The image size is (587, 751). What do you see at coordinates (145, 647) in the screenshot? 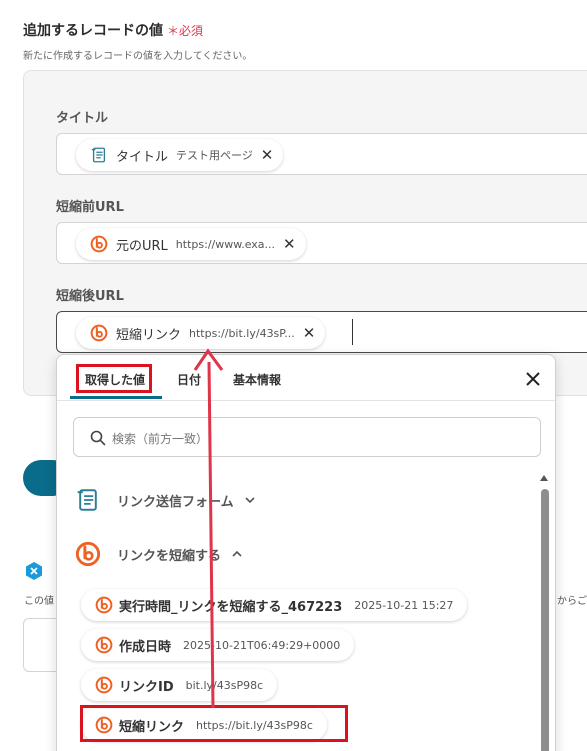
I see `item-name: 作成日時` at bounding box center [145, 647].